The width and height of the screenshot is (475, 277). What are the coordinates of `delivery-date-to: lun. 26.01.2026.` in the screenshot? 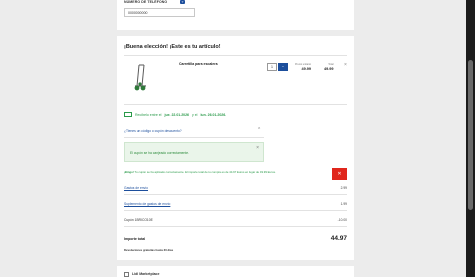 It's located at (213, 114).